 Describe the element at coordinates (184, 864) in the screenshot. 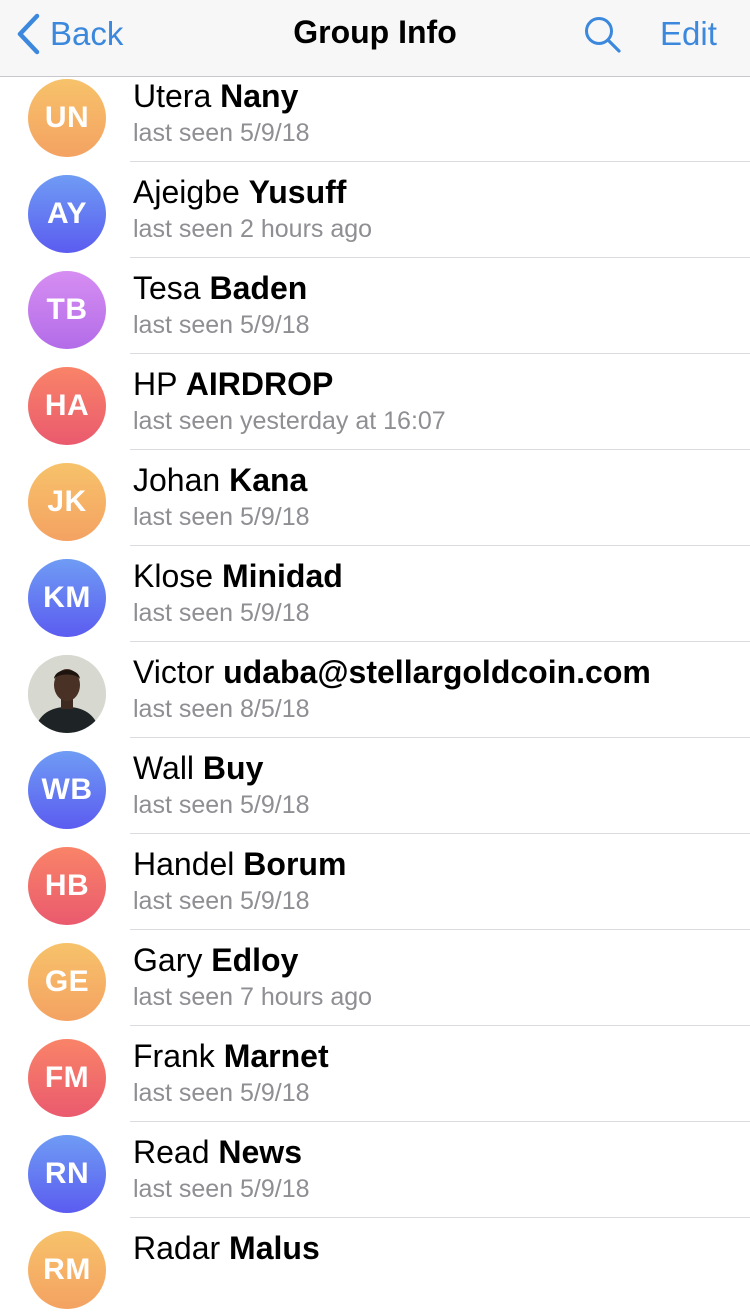

I see `member-first-name: Handel` at that location.